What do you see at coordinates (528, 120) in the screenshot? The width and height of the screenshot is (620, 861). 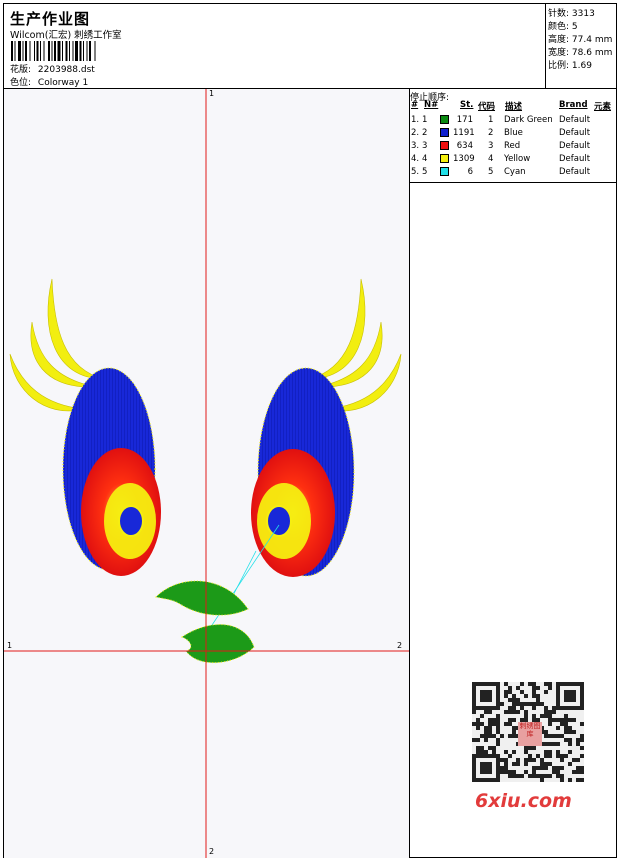 I see `row-description: Dark Green` at bounding box center [528, 120].